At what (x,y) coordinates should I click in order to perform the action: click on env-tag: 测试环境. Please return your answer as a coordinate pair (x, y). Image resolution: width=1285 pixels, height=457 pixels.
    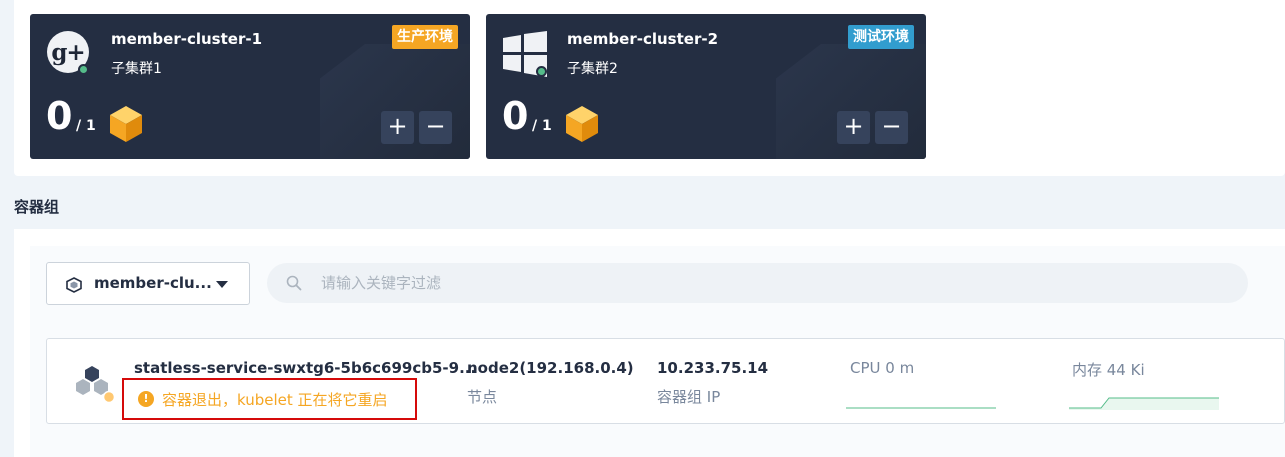
    Looking at the image, I should click on (881, 37).